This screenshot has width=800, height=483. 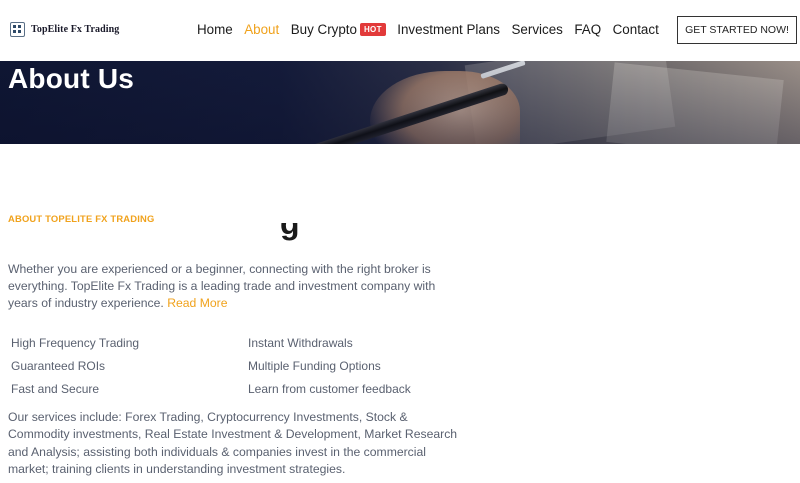 I want to click on feature-item: Fast and Secure, so click(x=55, y=389).